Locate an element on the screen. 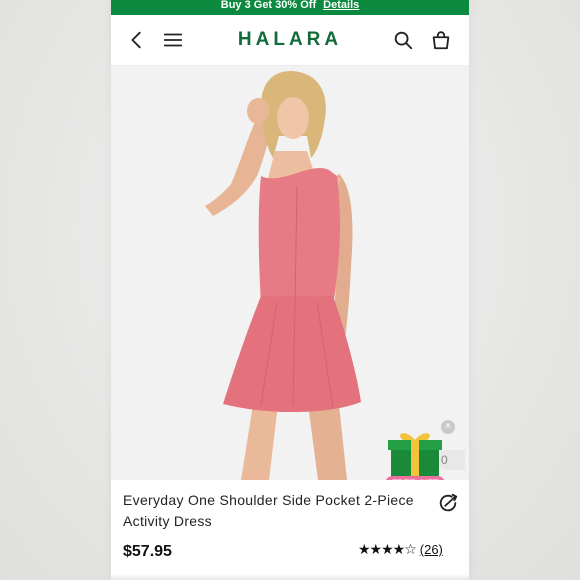 The height and width of the screenshot is (580, 580). gift-icon is located at coordinates (415, 454).